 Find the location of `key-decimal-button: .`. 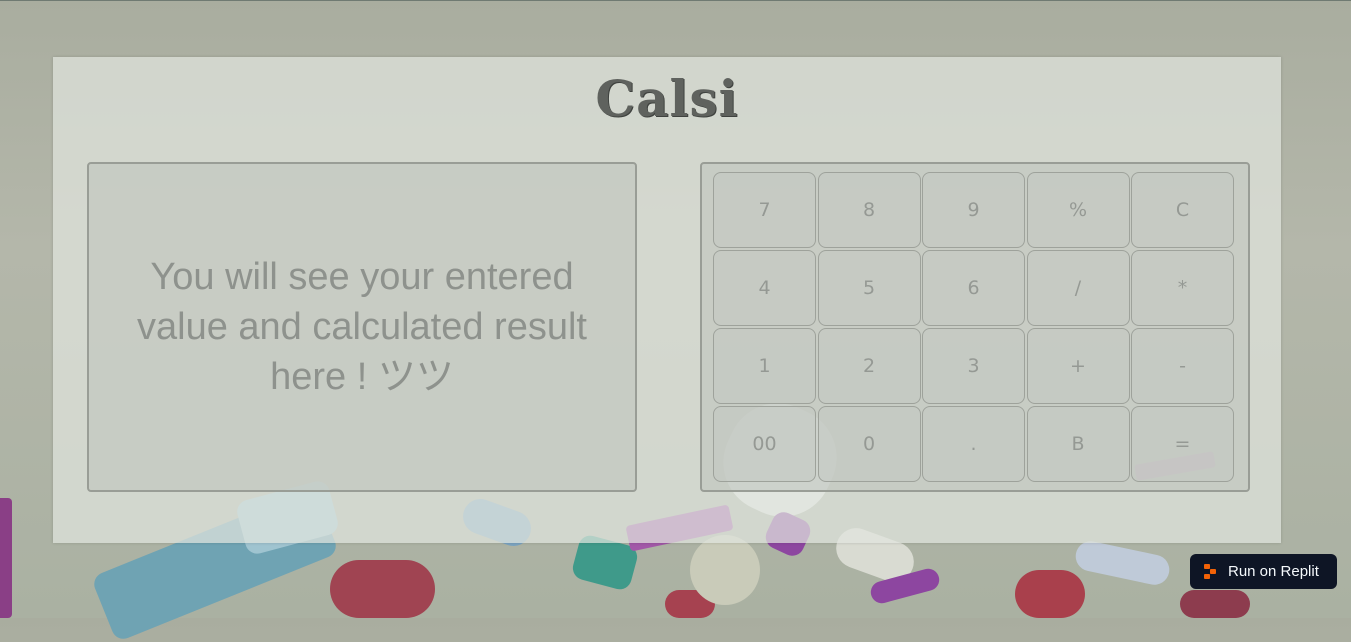

key-decimal-button: . is located at coordinates (973, 444).